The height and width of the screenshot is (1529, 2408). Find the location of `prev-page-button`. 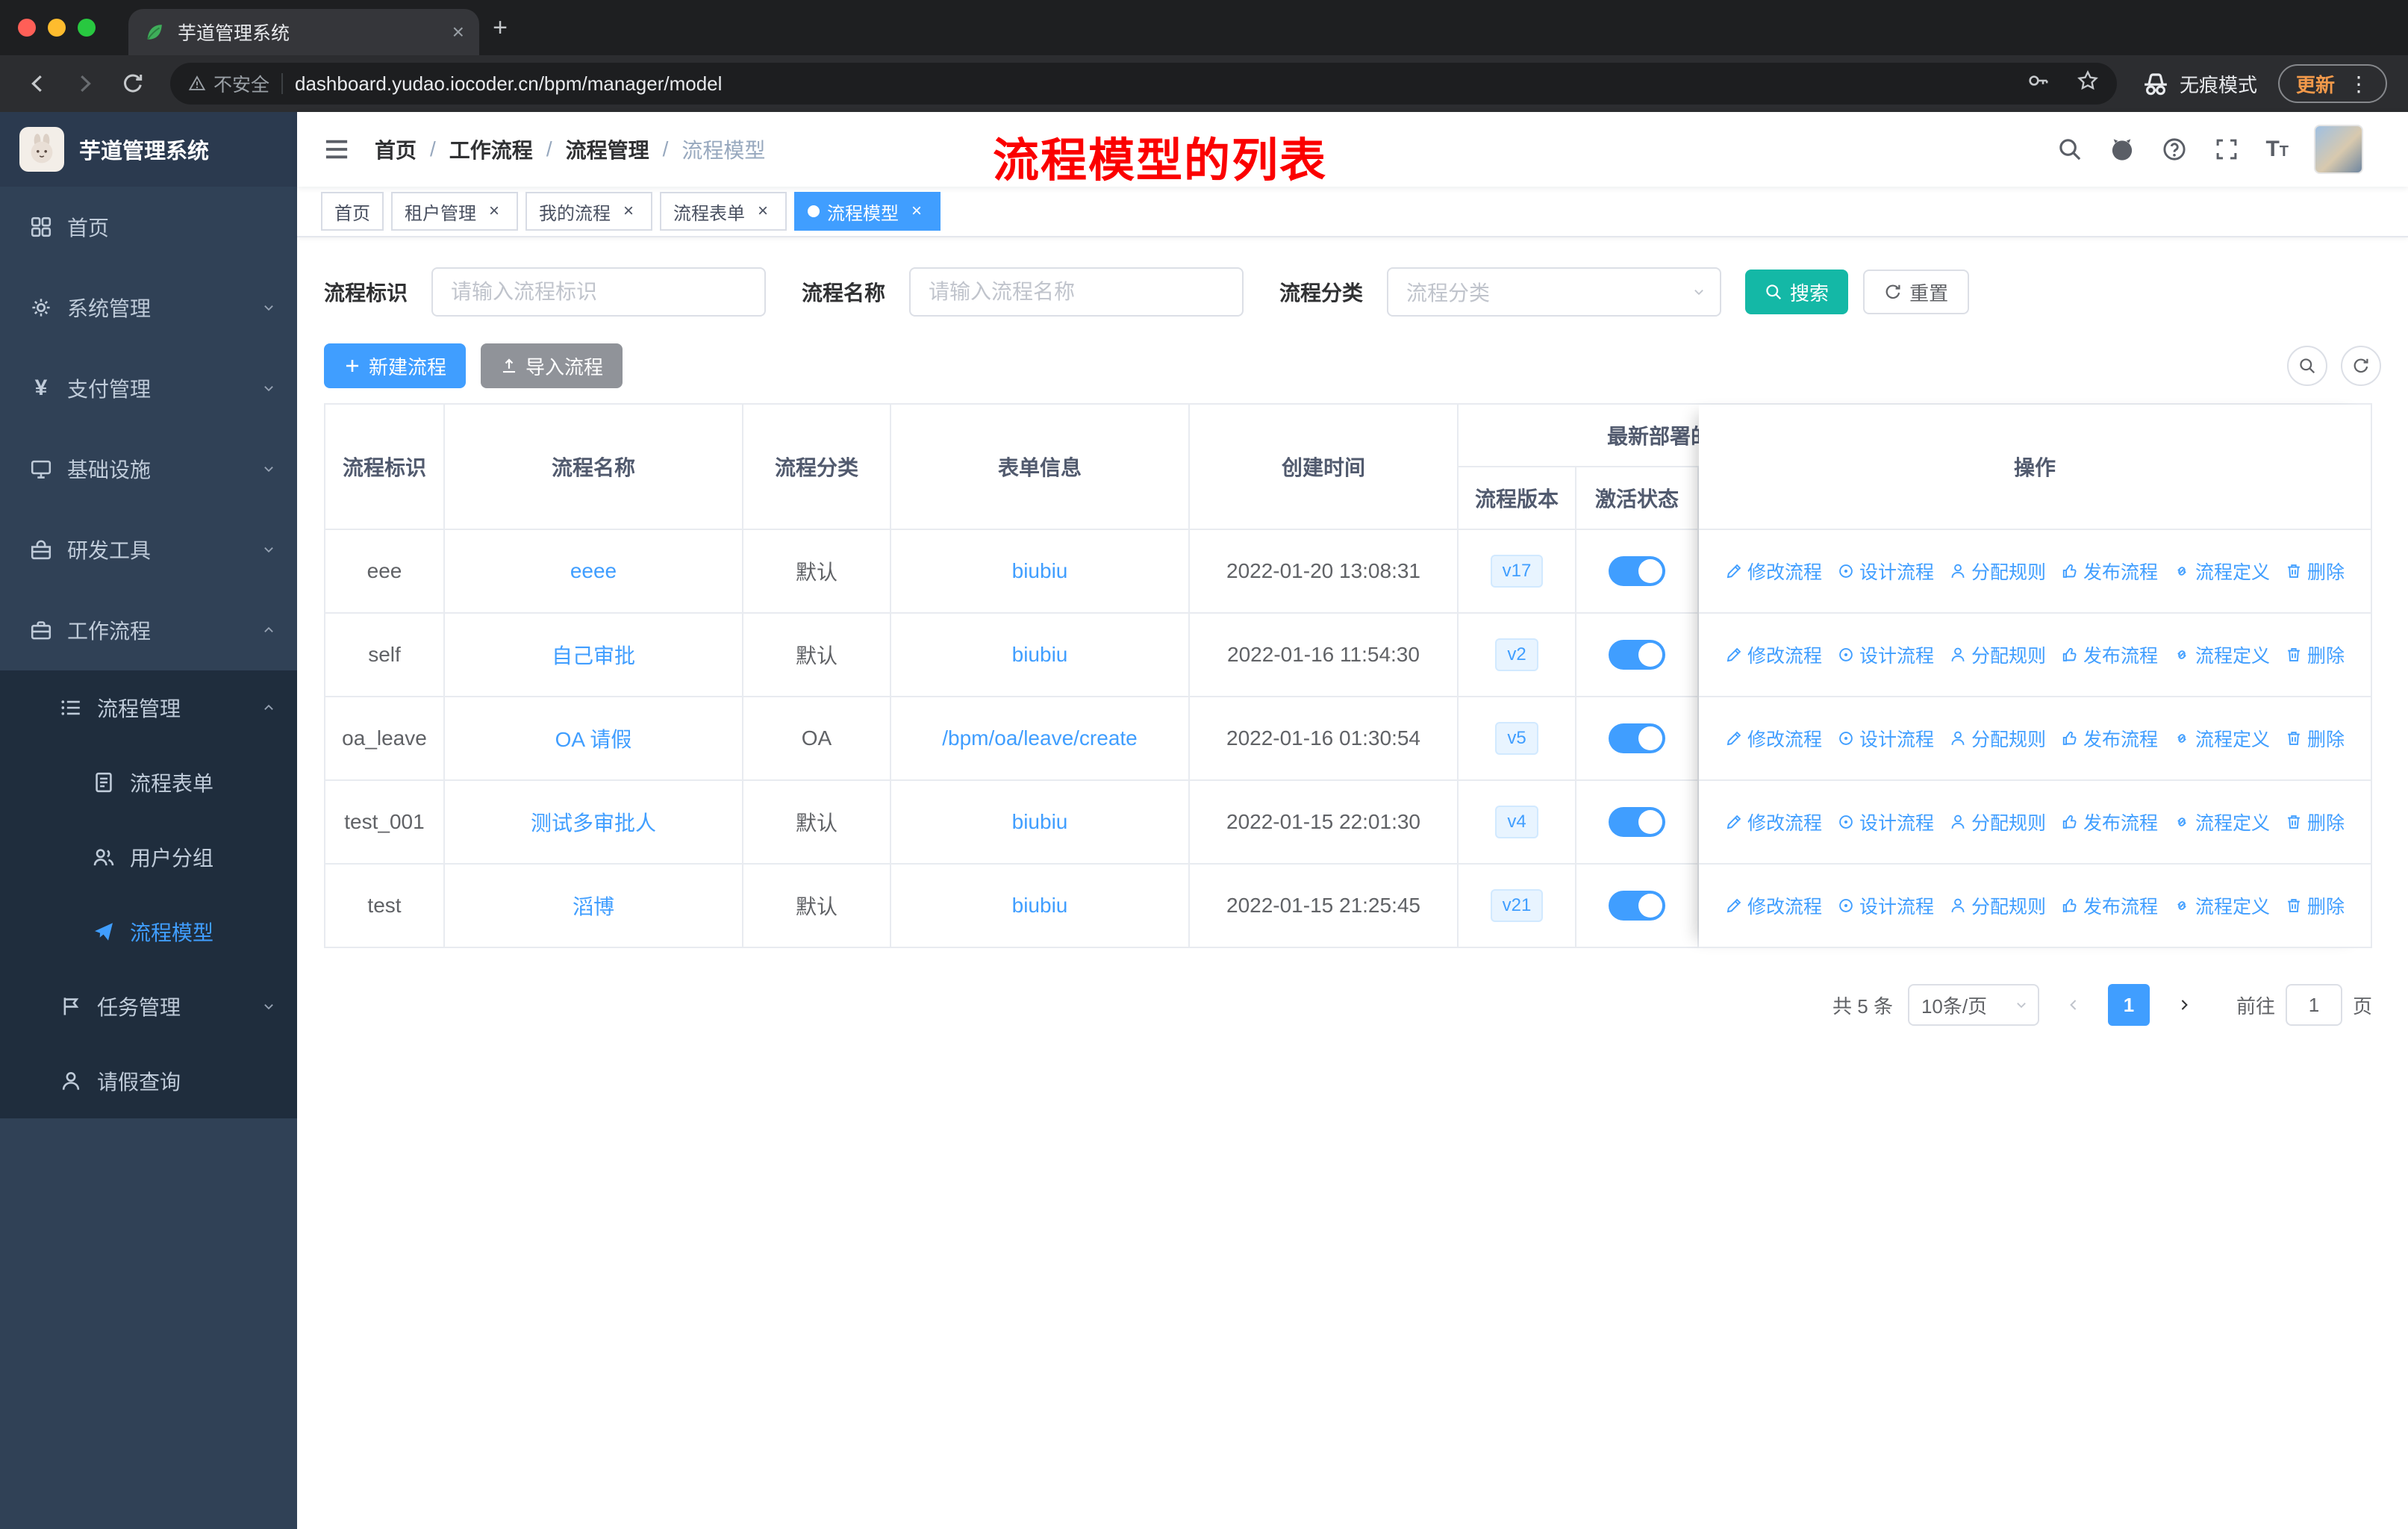

prev-page-button is located at coordinates (2073, 1005).